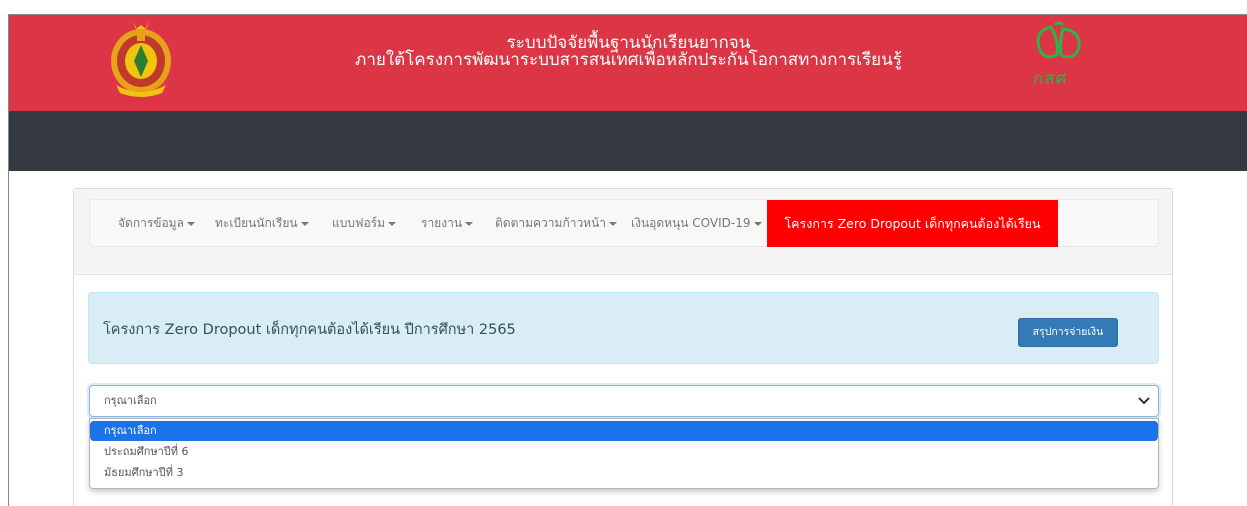  What do you see at coordinates (256, 223) in the screenshot?
I see `menu-label: ทะเบียนนักเรียน` at bounding box center [256, 223].